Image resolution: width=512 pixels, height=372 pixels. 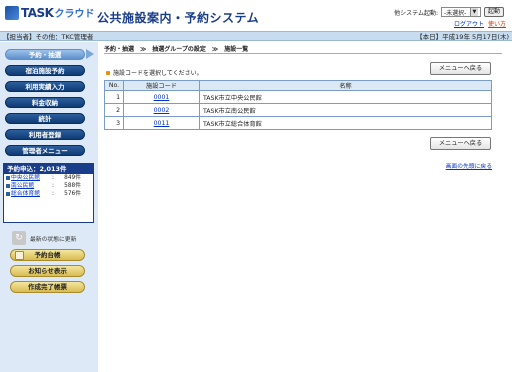 I want to click on table-row: 2 0002 TASK市立南公民館, so click(x=298, y=110).